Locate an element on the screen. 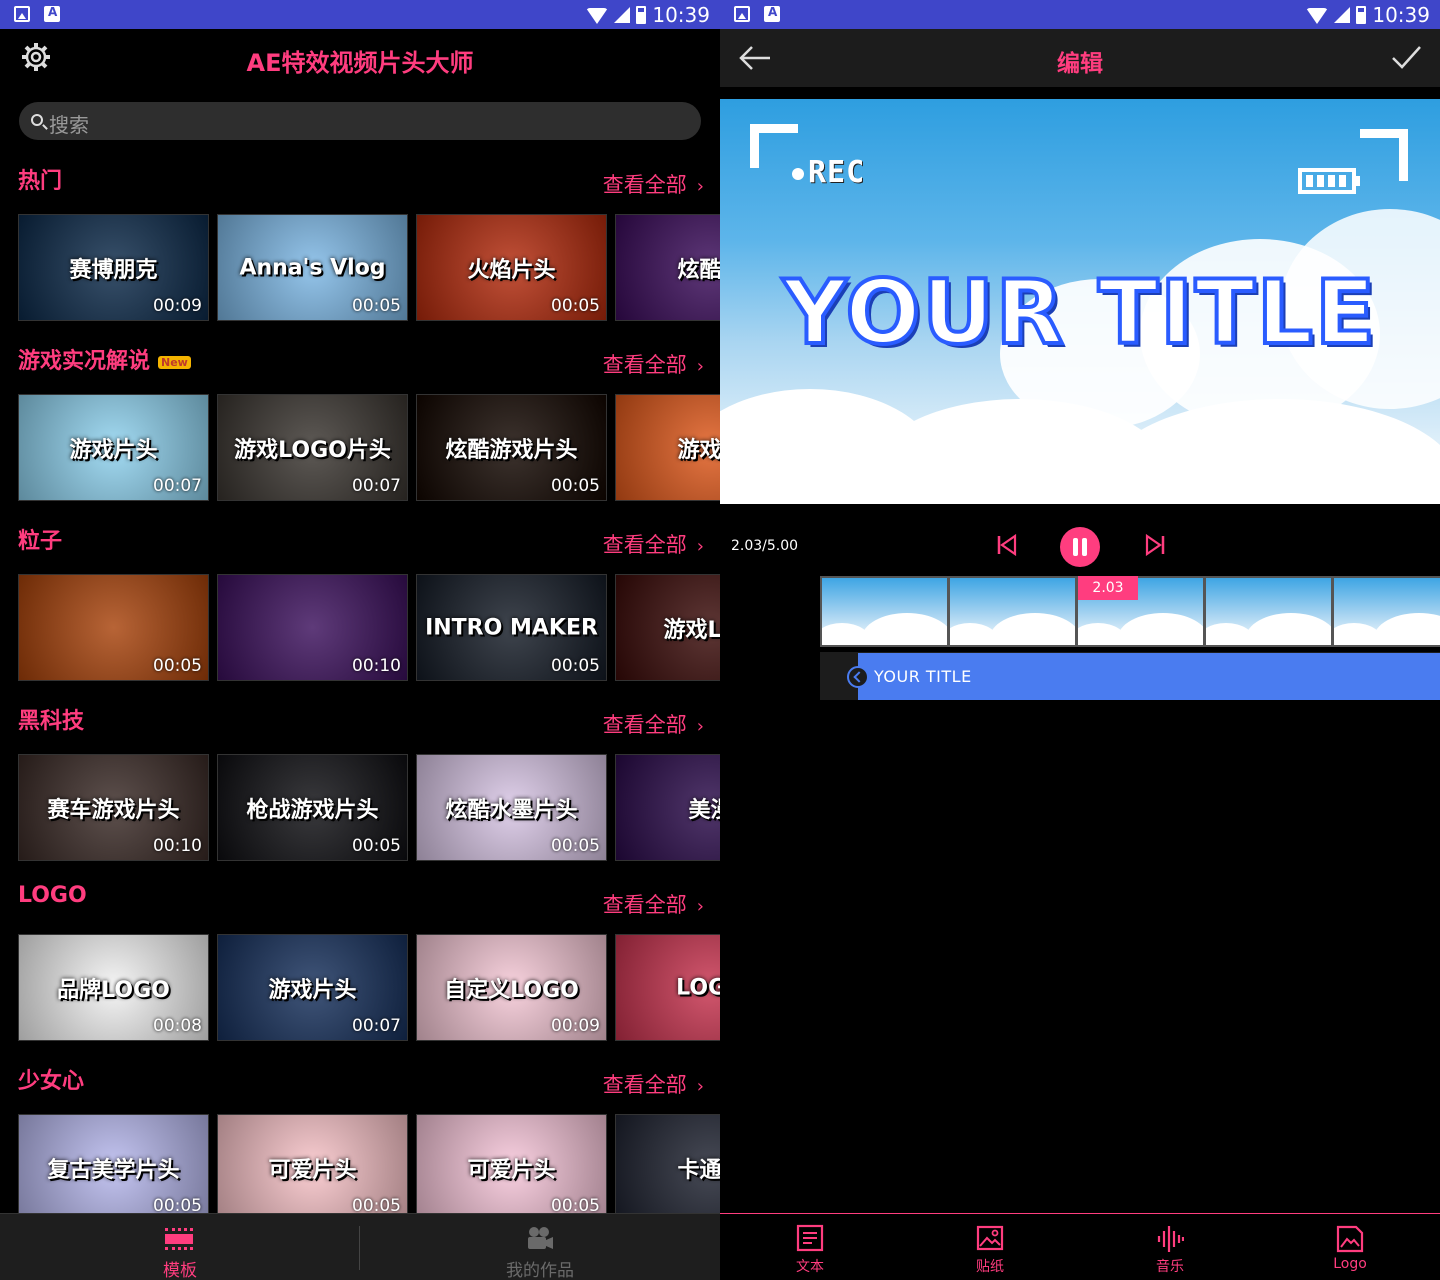 This screenshot has width=1440, height=1280. text-doc-icon is located at coordinates (810, 1238).